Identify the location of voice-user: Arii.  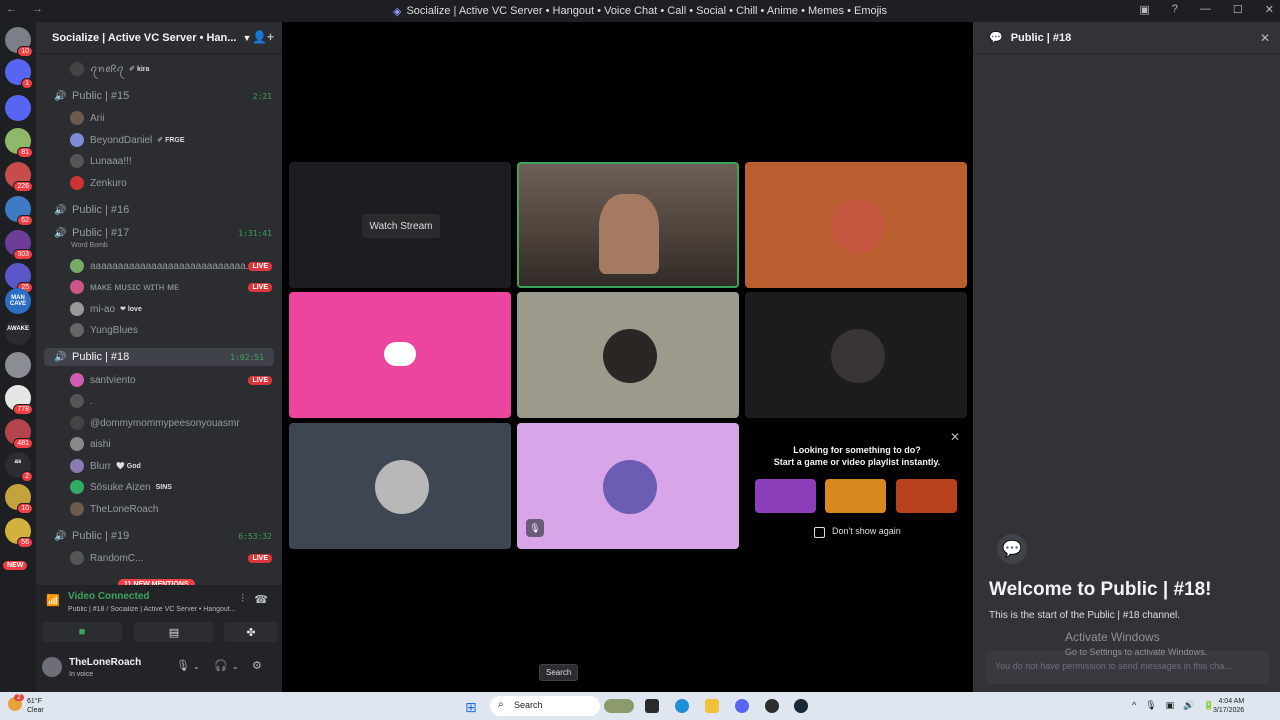
(159, 118).